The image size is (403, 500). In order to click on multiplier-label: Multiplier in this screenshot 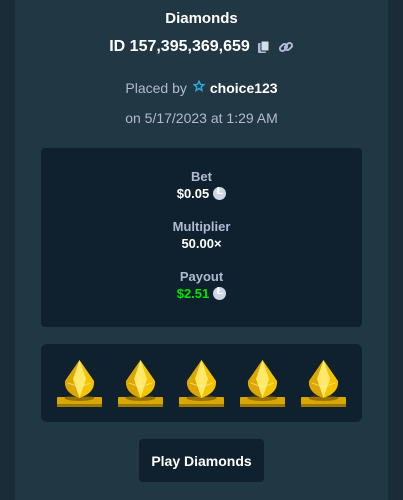, I will do `click(201, 226)`.